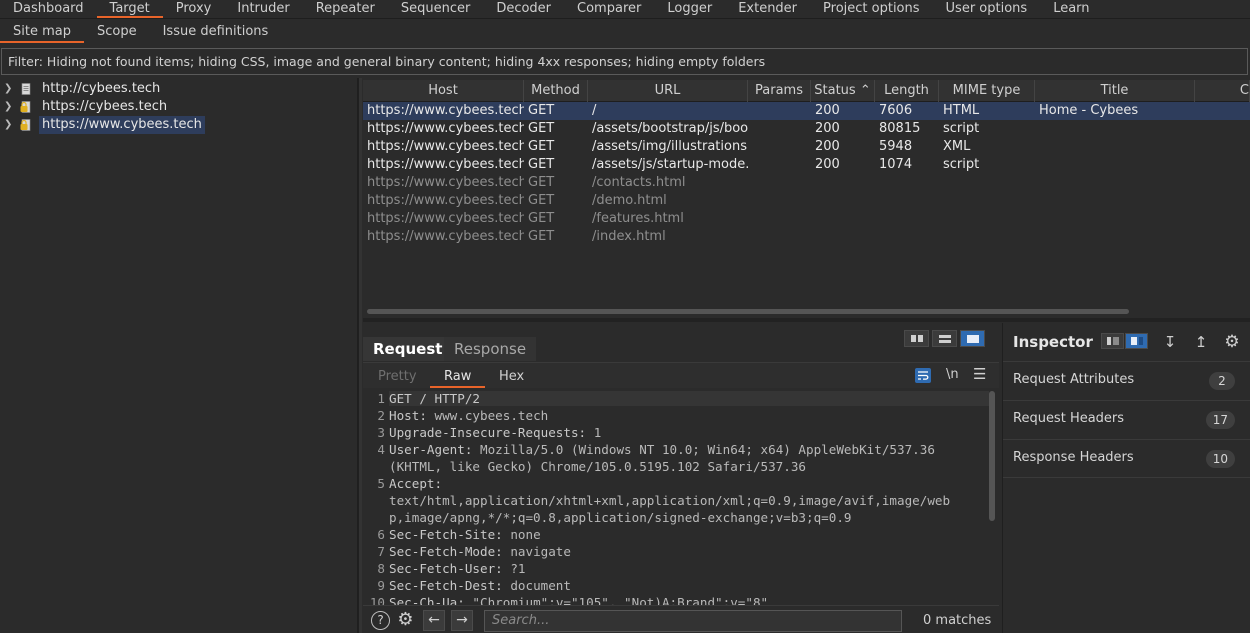  Describe the element at coordinates (625, 32) in the screenshot. I see `target-sub-tab-bar: Site map Scope Issue definitions` at that location.